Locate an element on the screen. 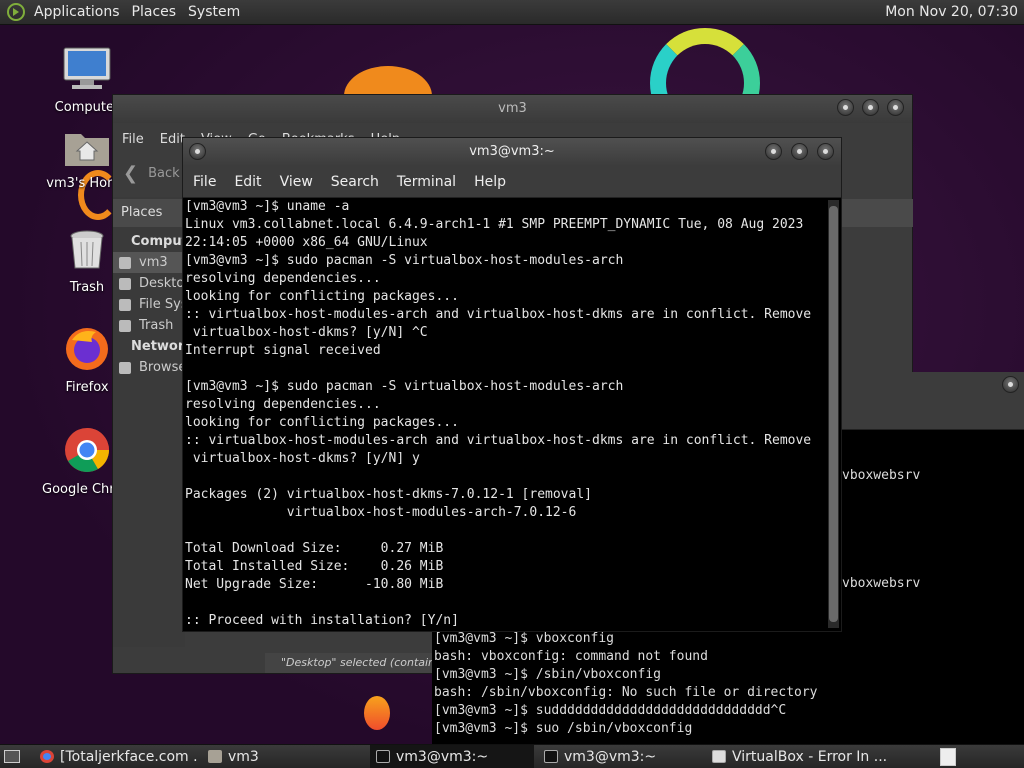  distro-logo-icon is located at coordinates (16, 12).